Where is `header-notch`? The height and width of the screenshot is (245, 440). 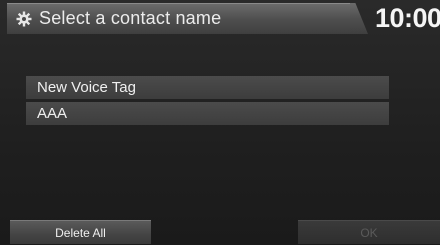
header-notch is located at coordinates (359, 18).